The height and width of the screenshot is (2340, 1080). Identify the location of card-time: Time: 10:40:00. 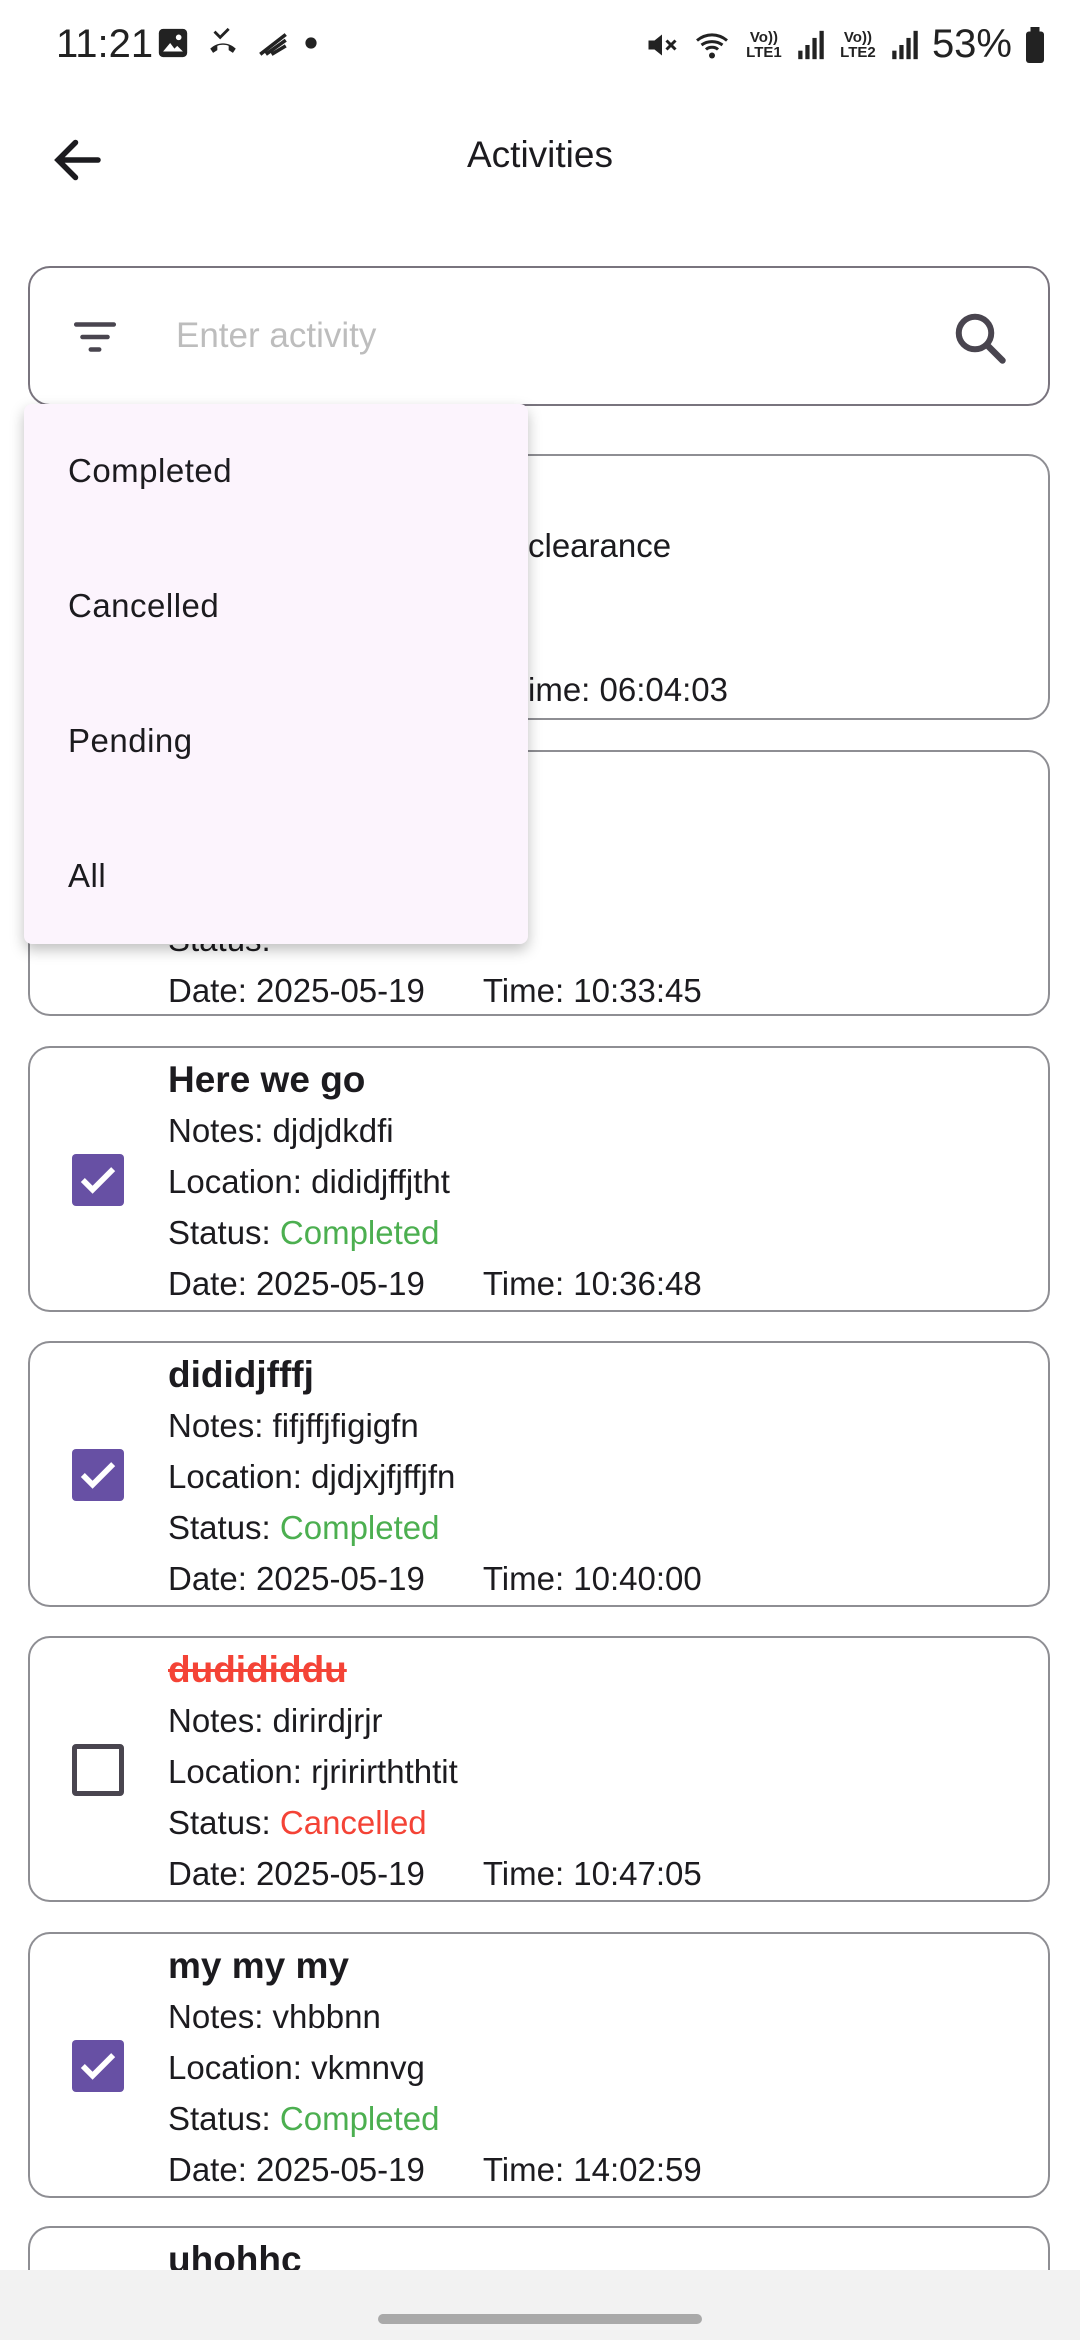
(592, 1578).